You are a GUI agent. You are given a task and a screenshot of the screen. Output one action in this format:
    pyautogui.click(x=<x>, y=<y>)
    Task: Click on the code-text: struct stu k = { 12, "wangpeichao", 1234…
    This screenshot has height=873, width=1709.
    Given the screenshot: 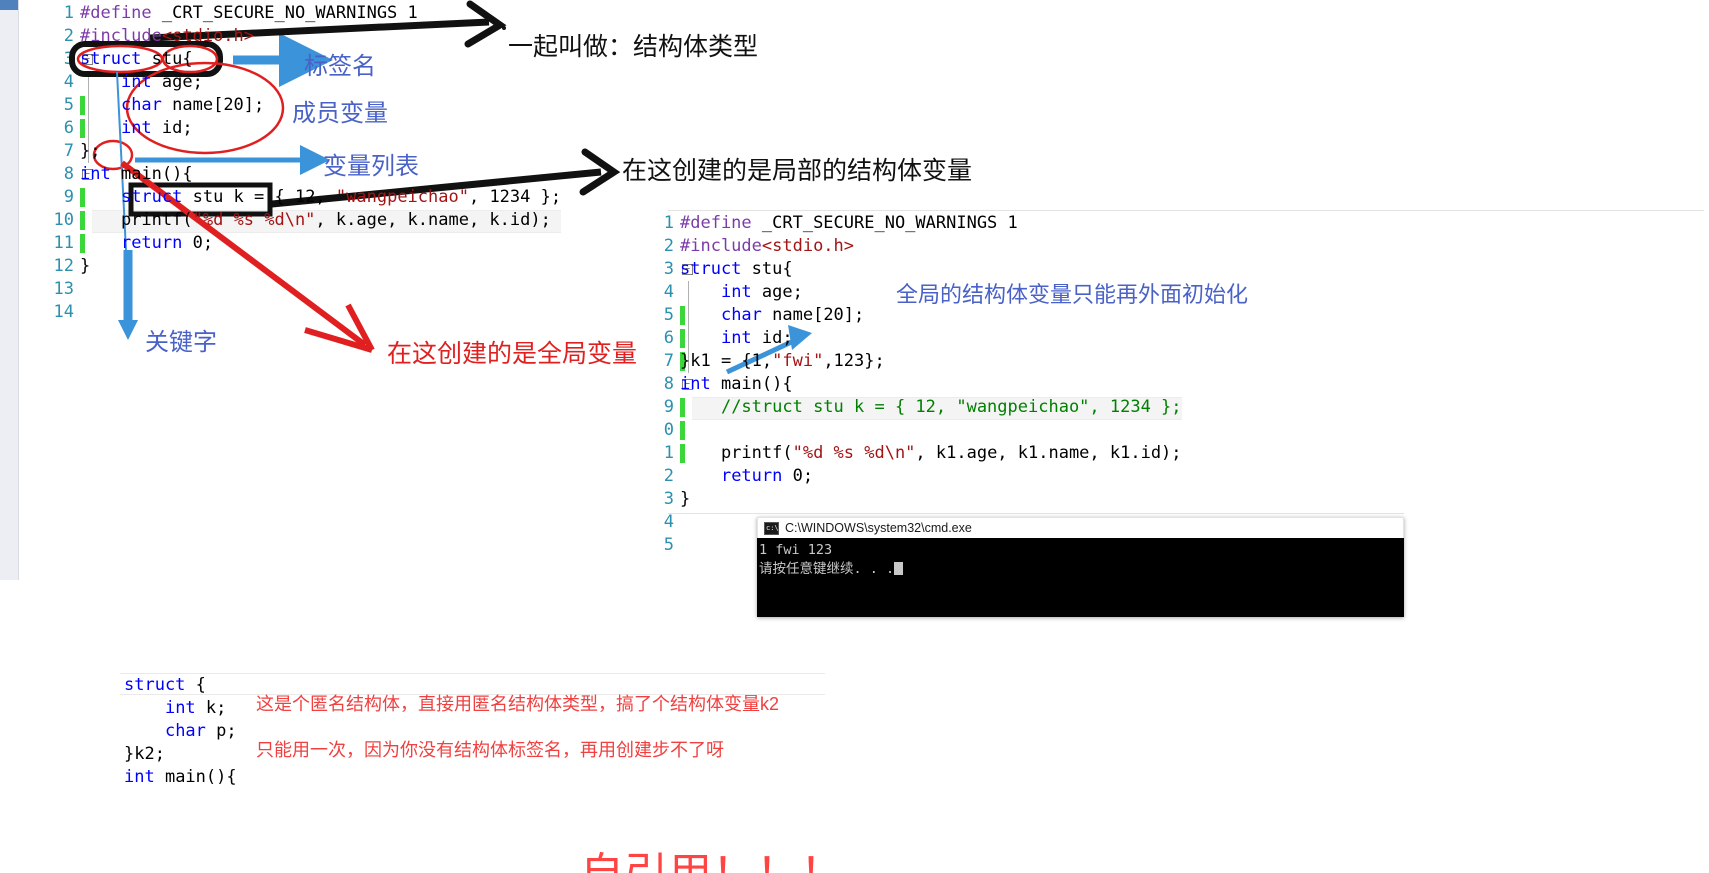 What is the action you would take?
    pyautogui.click(x=341, y=197)
    